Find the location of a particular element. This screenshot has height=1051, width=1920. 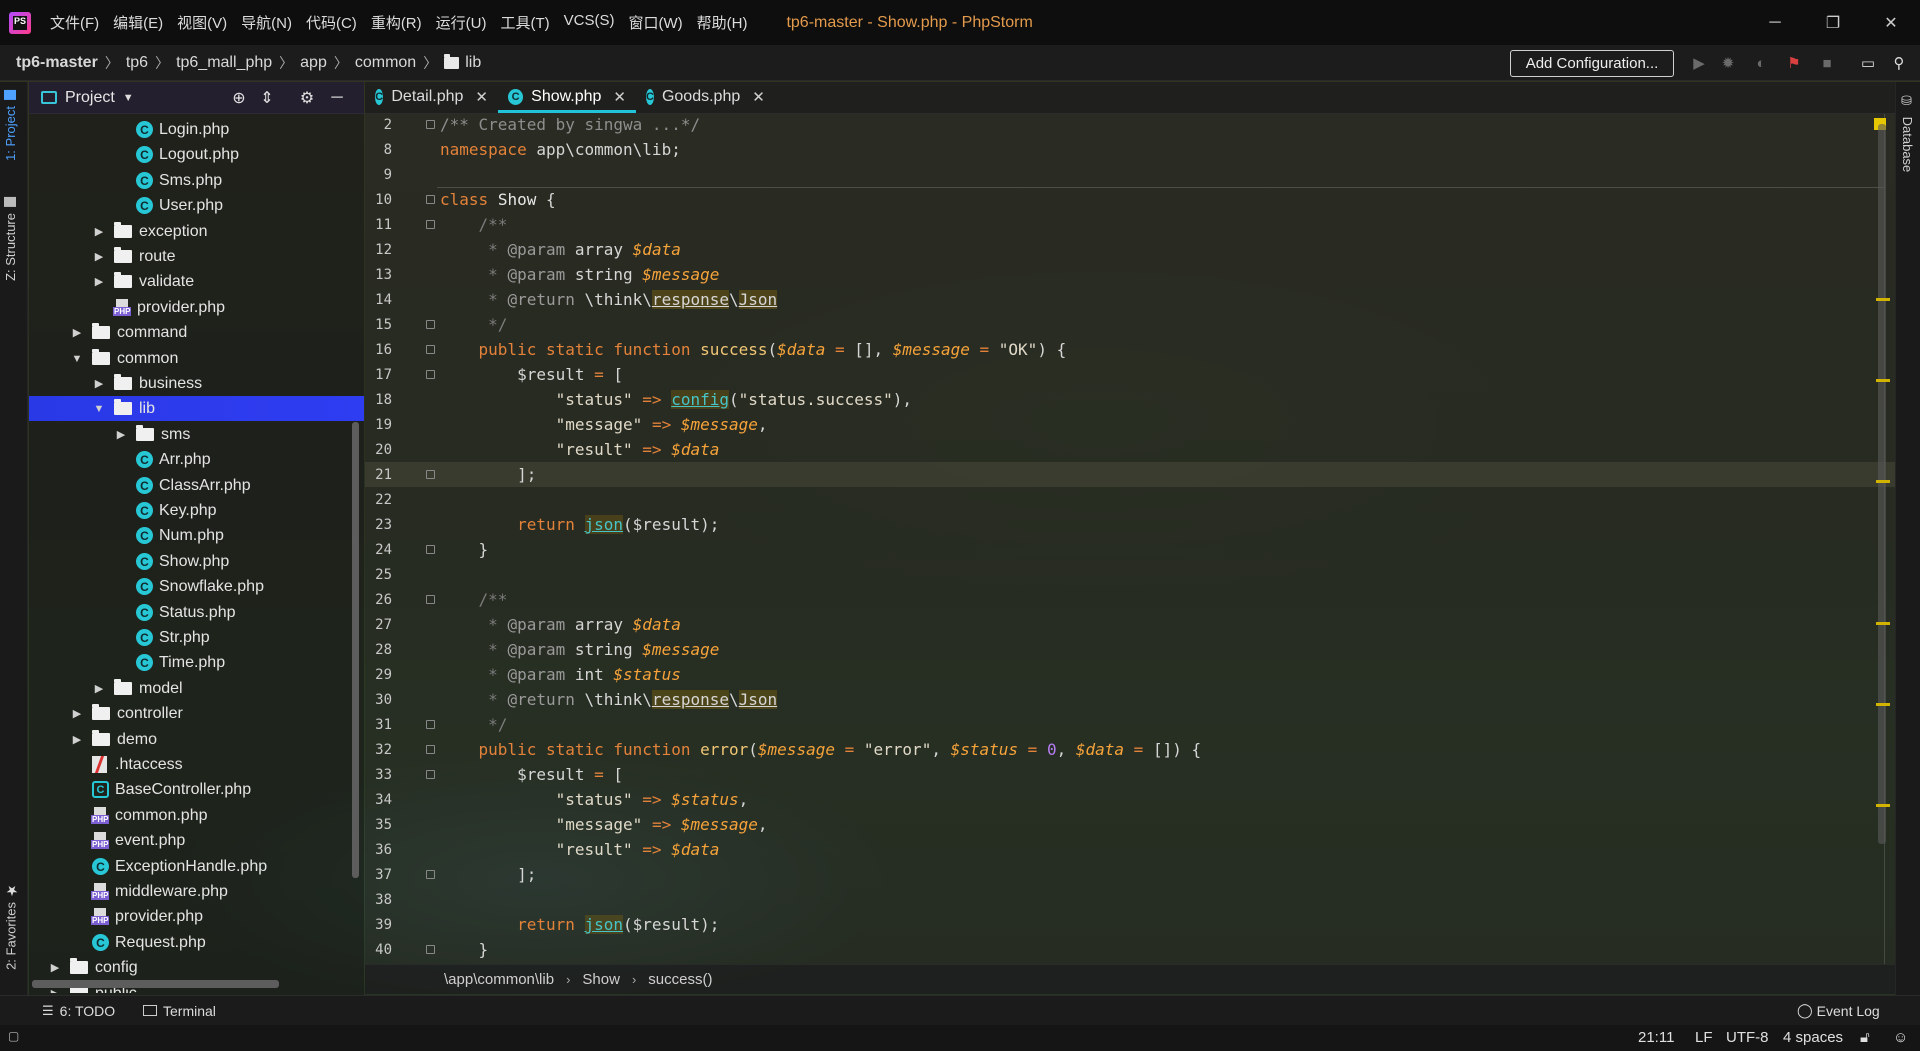

tree-folder-common: ▼ common is located at coordinates (196, 358).